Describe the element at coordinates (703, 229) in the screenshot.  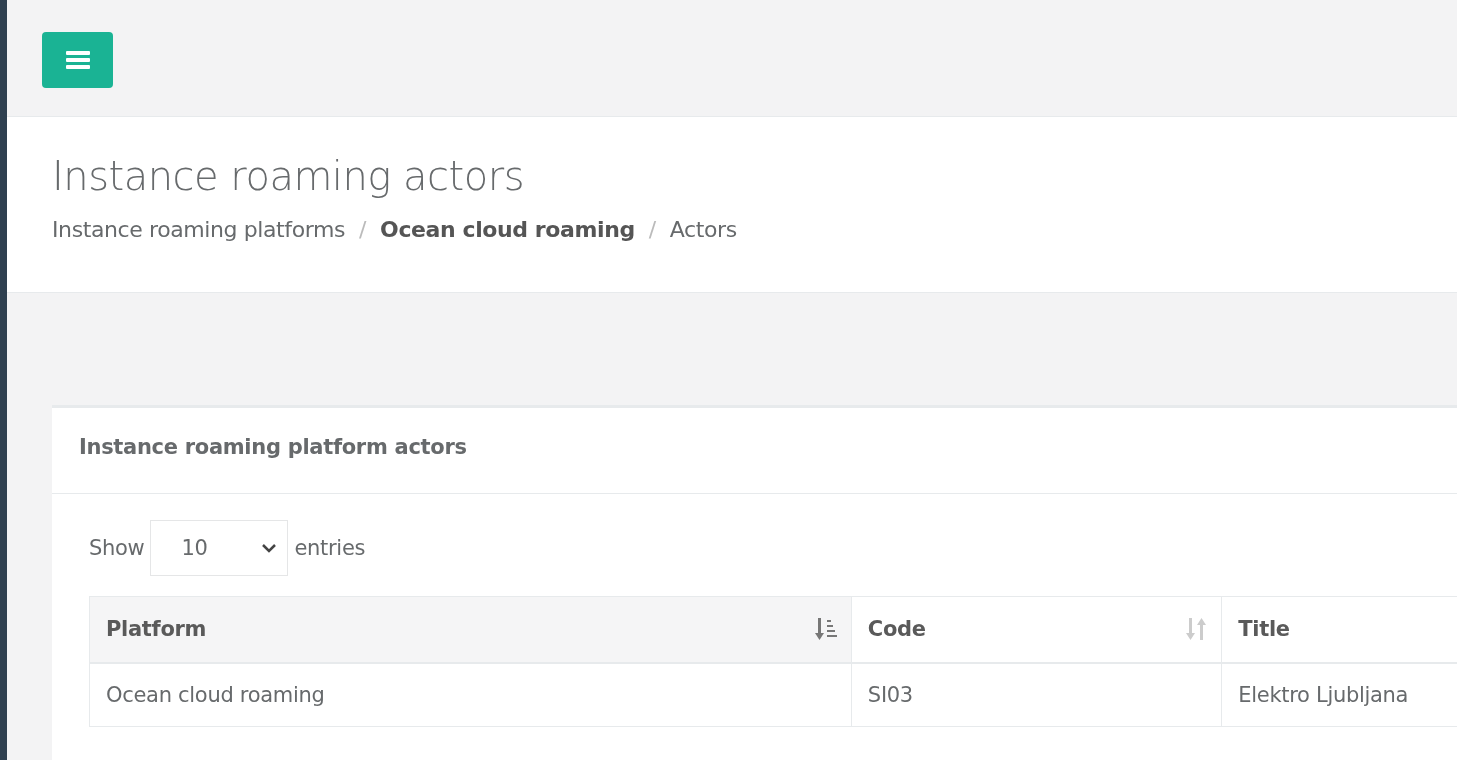
I see `breadcrumb-item: Actors` at that location.